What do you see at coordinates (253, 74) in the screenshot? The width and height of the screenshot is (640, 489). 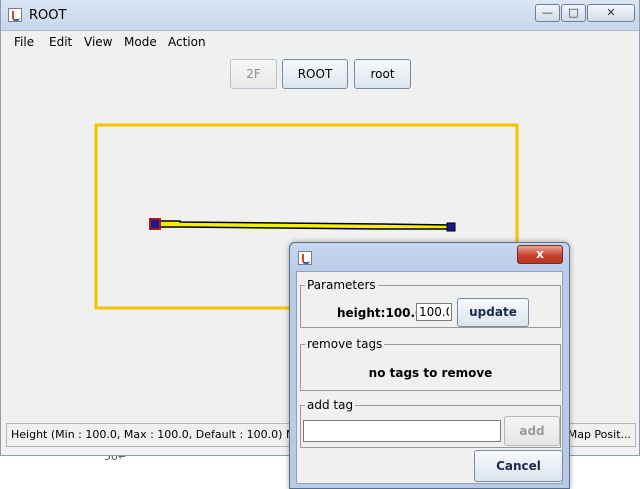 I see `floor-button-2f: 2F` at bounding box center [253, 74].